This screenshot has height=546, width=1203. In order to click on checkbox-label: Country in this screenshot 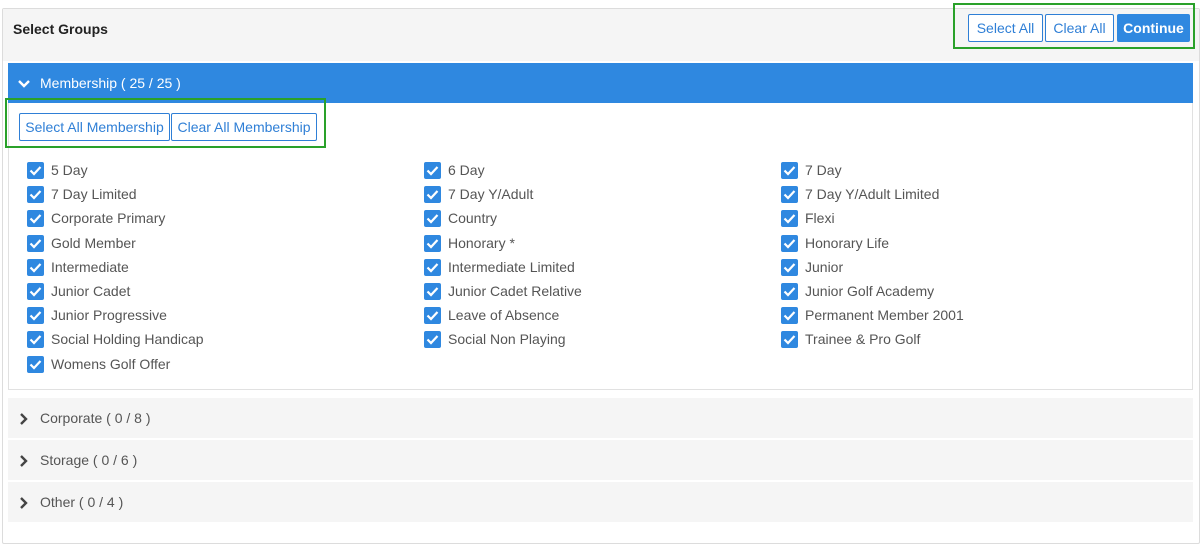, I will do `click(473, 218)`.